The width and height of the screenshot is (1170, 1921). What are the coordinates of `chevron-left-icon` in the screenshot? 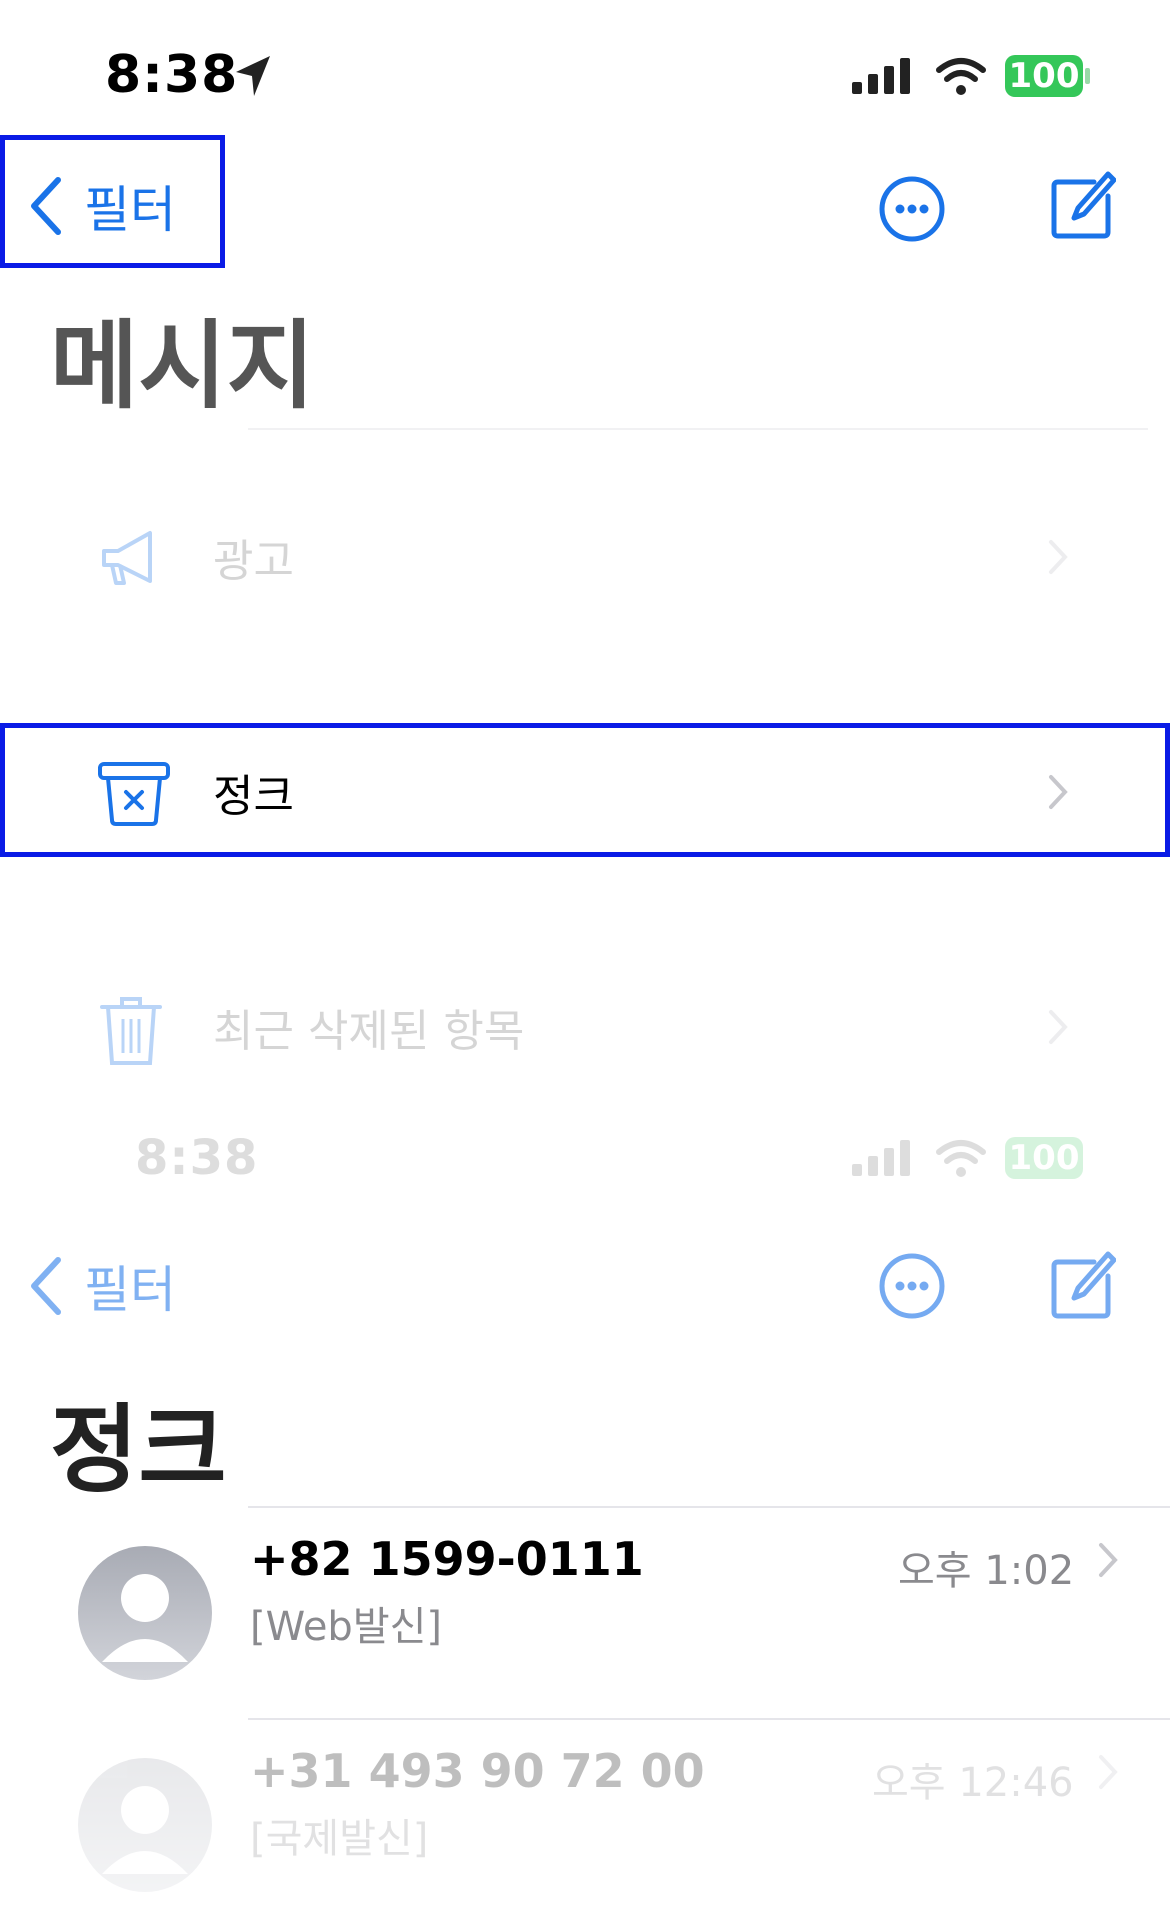 It's located at (46, 1286).